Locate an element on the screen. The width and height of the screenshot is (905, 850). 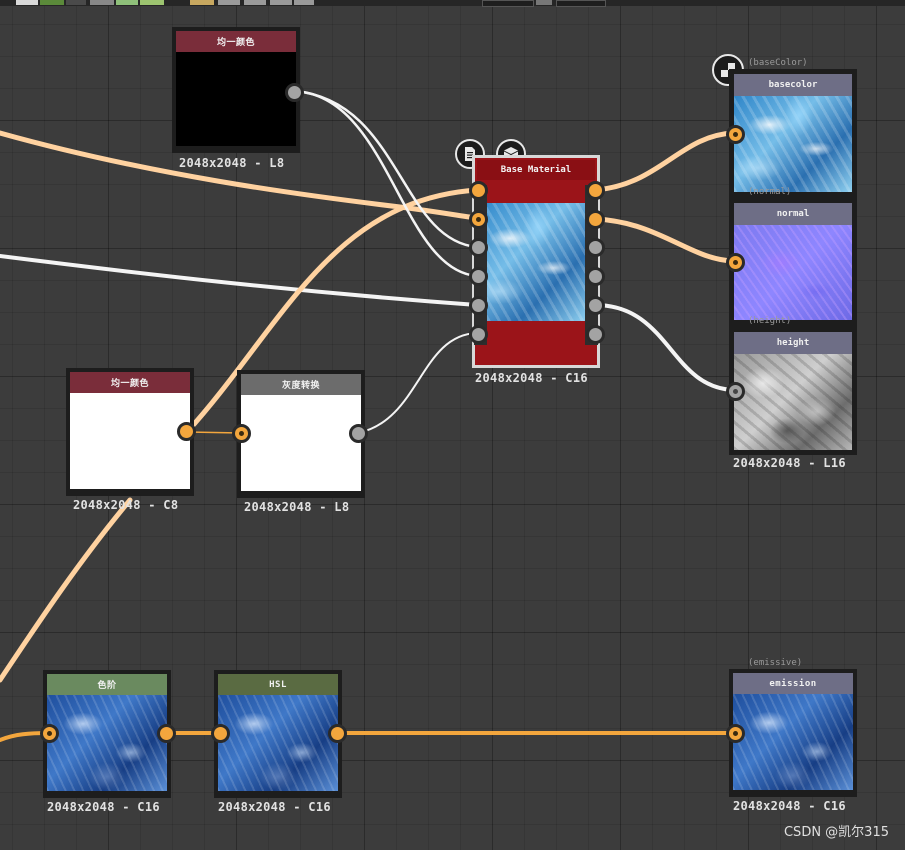
grayscale-node: 灰度转换 2048x2048 - L8 is located at coordinates (300, 444).